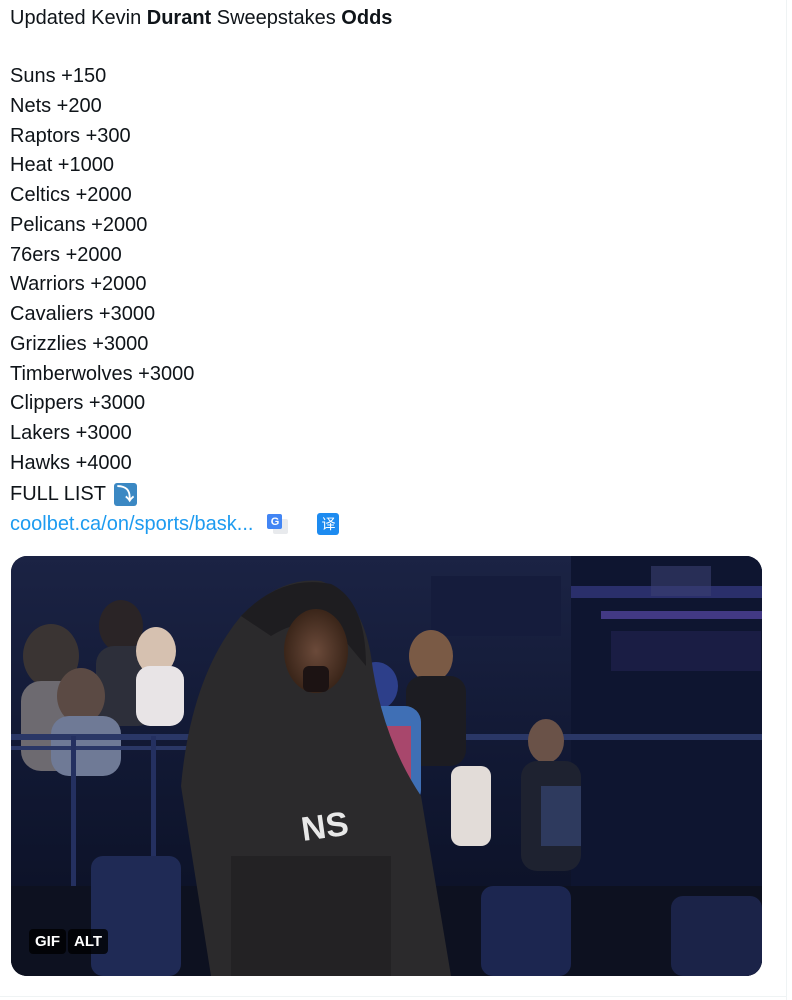 The height and width of the screenshot is (1000, 792). I want to click on column-divider, so click(786, 500).